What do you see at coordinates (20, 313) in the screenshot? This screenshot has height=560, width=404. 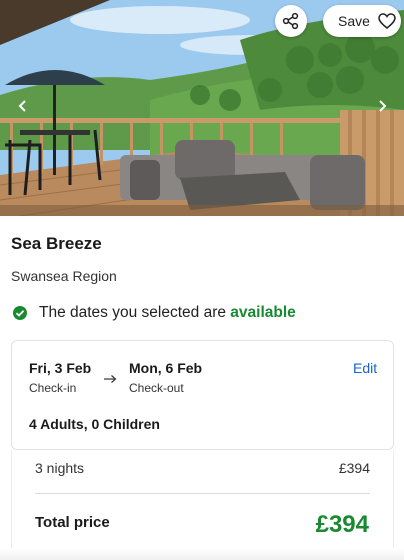 I see `check-circle-icon` at bounding box center [20, 313].